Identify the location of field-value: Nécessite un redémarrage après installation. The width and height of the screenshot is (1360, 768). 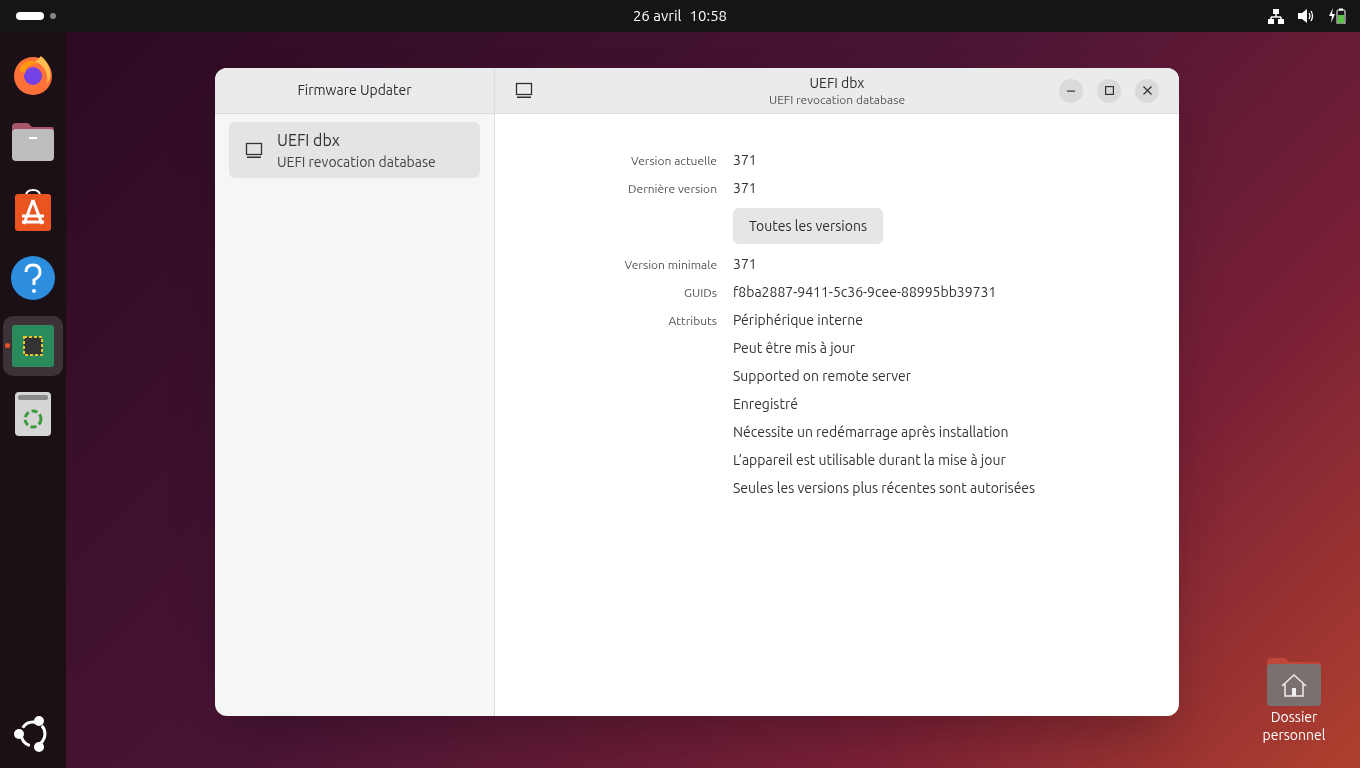
(871, 432).